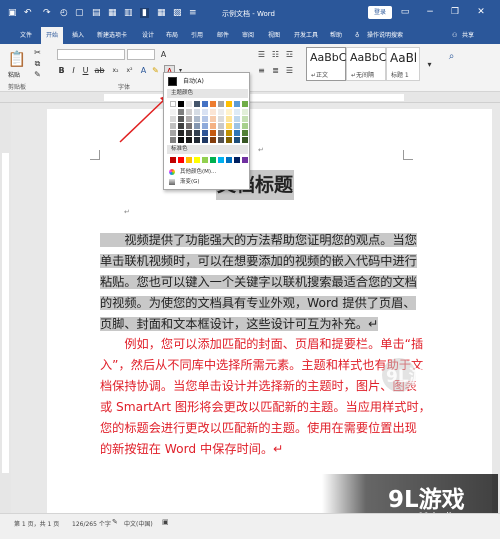 Image resolution: width=500 pixels, height=539 pixels. I want to click on multilevel-list-icon: ☲, so click(289, 54).